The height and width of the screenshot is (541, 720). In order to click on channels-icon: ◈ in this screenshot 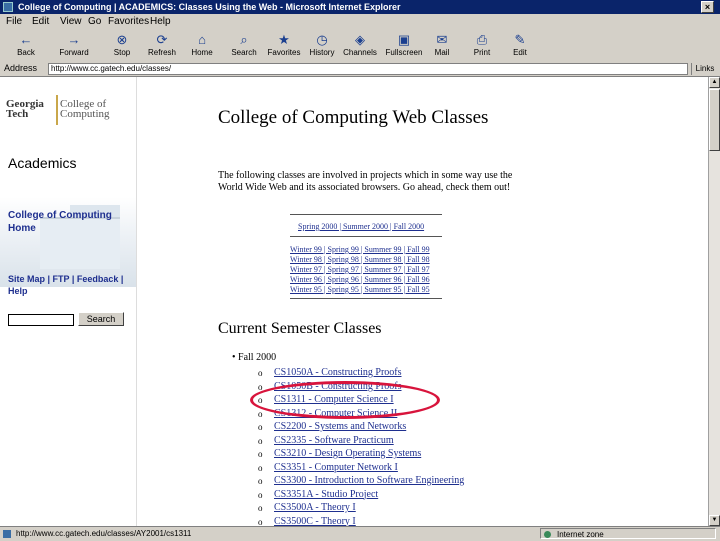, I will do `click(360, 39)`.